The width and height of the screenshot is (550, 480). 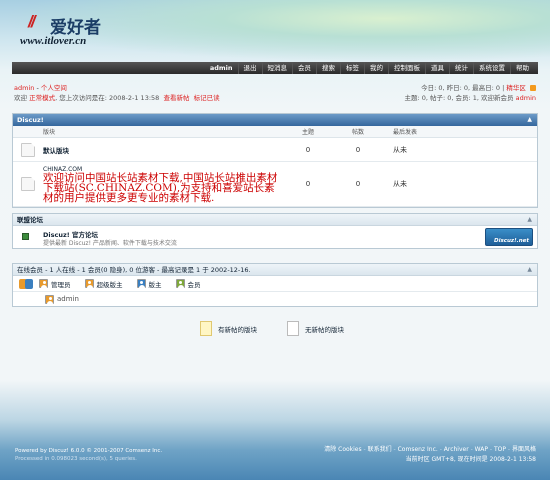 I want to click on banner-text: Discuz!.net, so click(x=511, y=241).